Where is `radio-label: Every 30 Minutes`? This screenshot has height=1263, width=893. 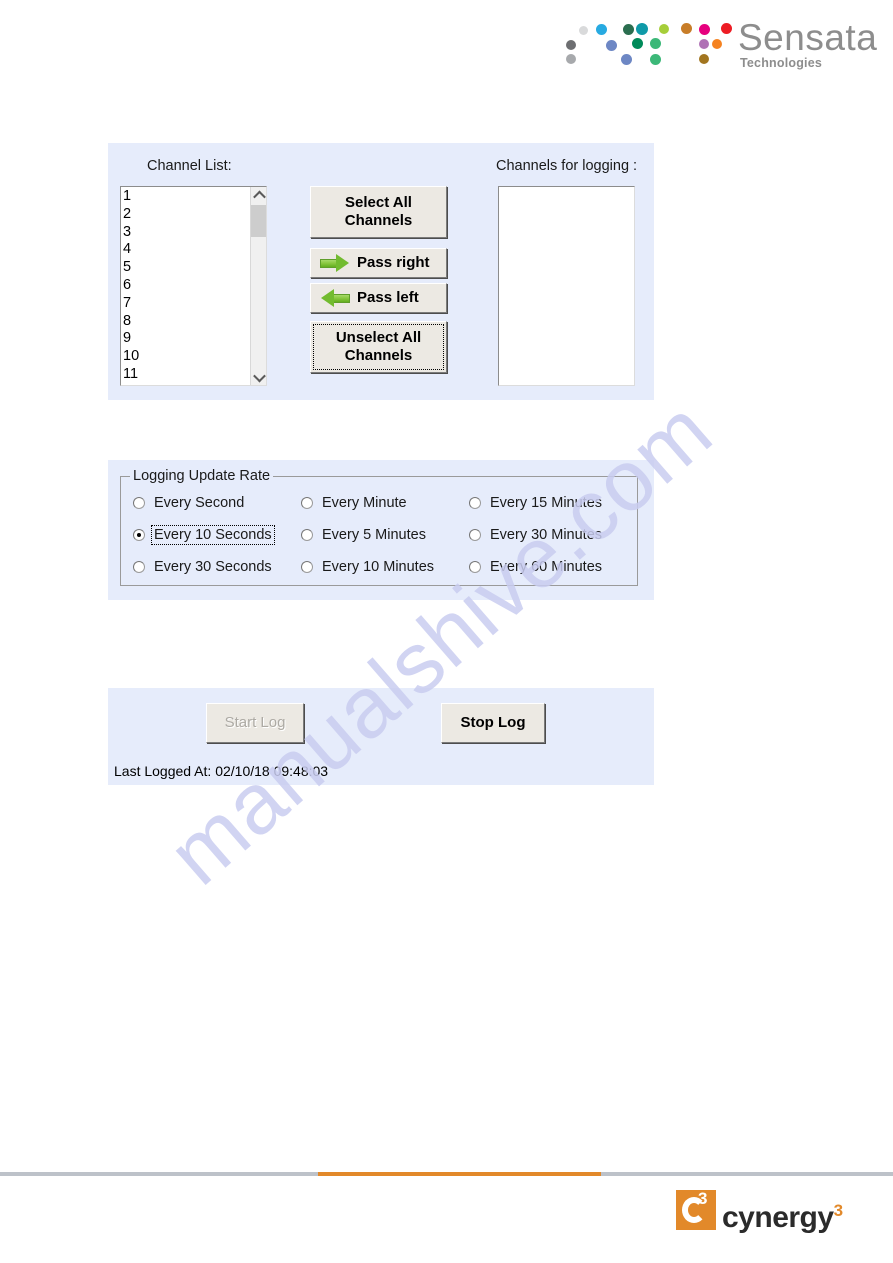
radio-label: Every 30 Minutes is located at coordinates (546, 535).